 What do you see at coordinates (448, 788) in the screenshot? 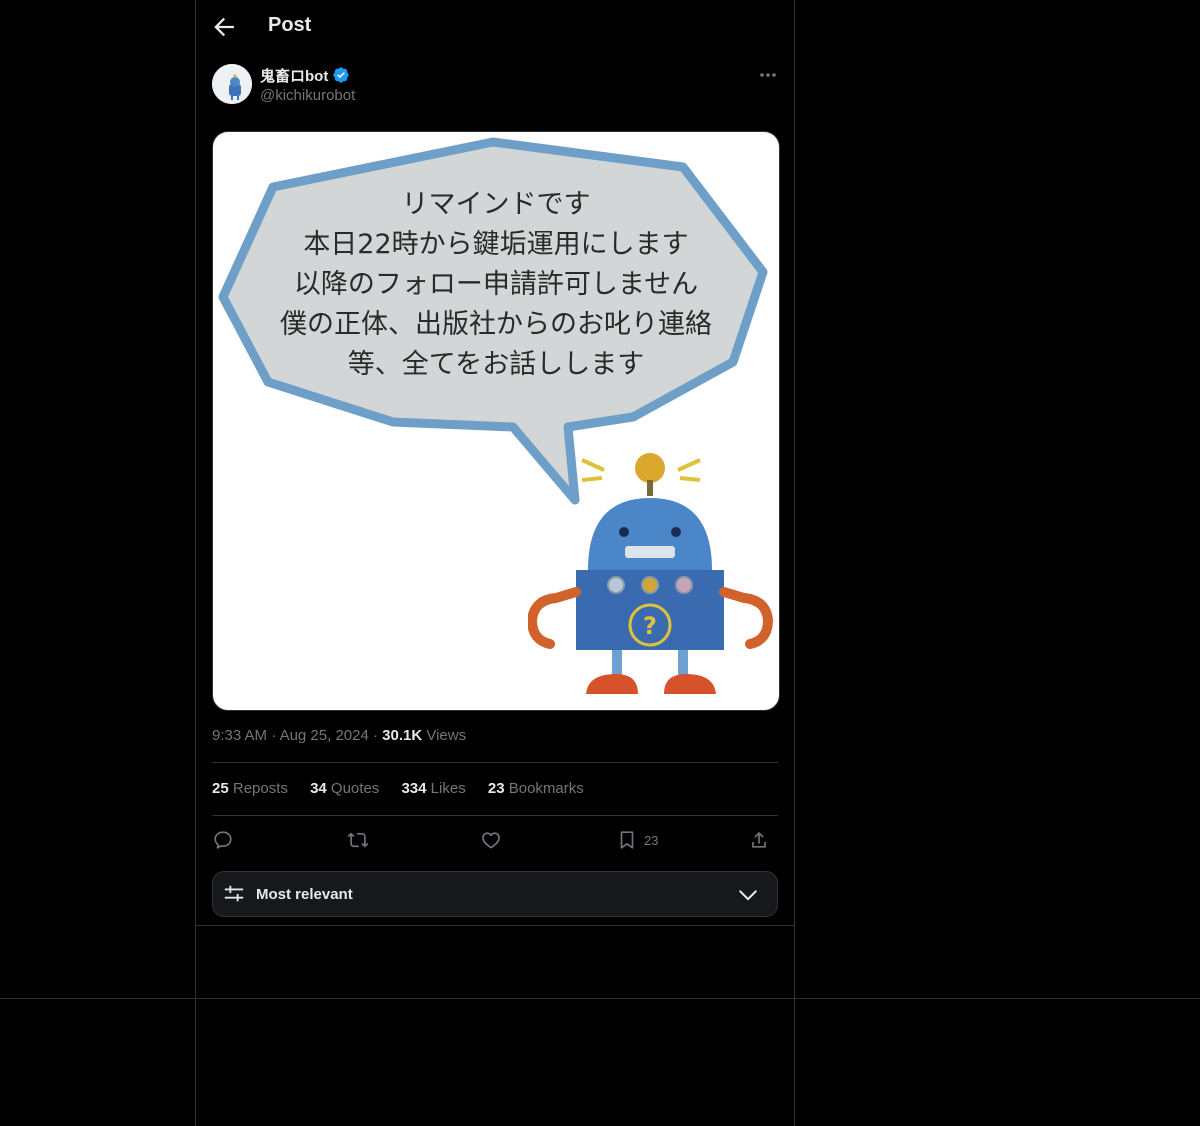
I see `likes-label: Likes` at bounding box center [448, 788].